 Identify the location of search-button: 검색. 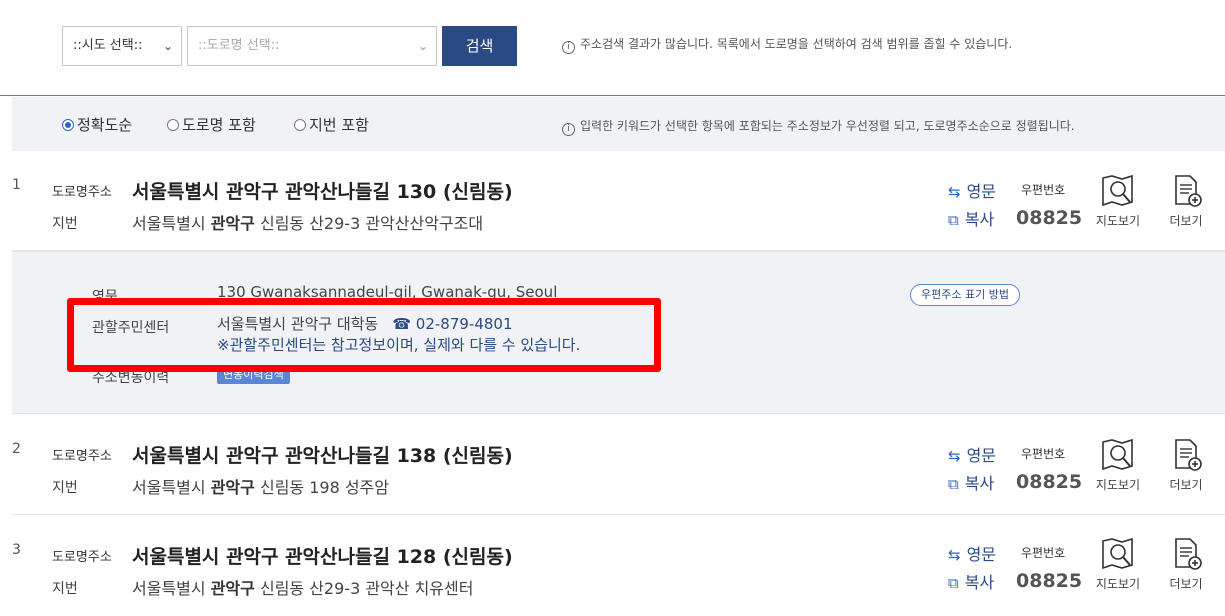
(479, 46).